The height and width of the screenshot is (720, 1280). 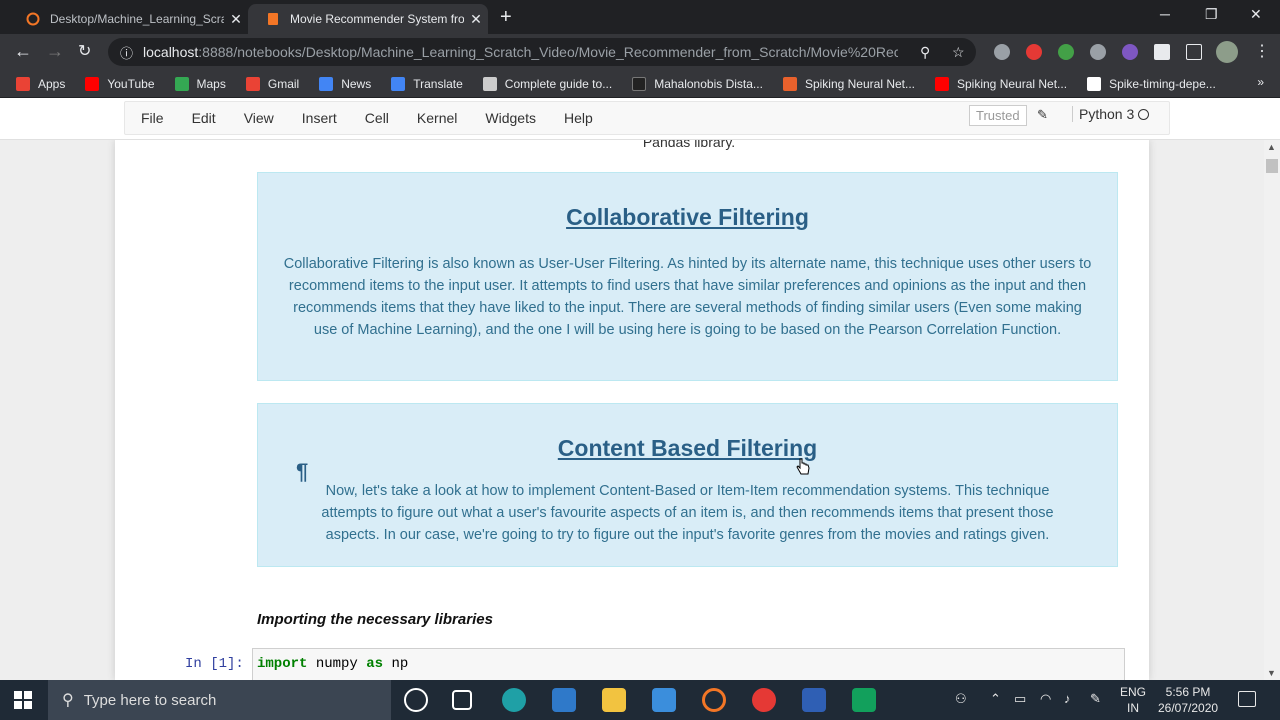 I want to click on menu-file: File, so click(x=152, y=118).